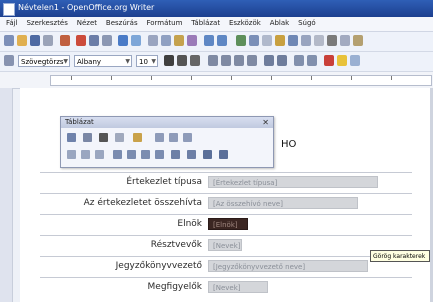 The width and height of the screenshot is (433, 302). What do you see at coordinates (213, 60) in the screenshot?
I see `align-left-icon` at bounding box center [213, 60].